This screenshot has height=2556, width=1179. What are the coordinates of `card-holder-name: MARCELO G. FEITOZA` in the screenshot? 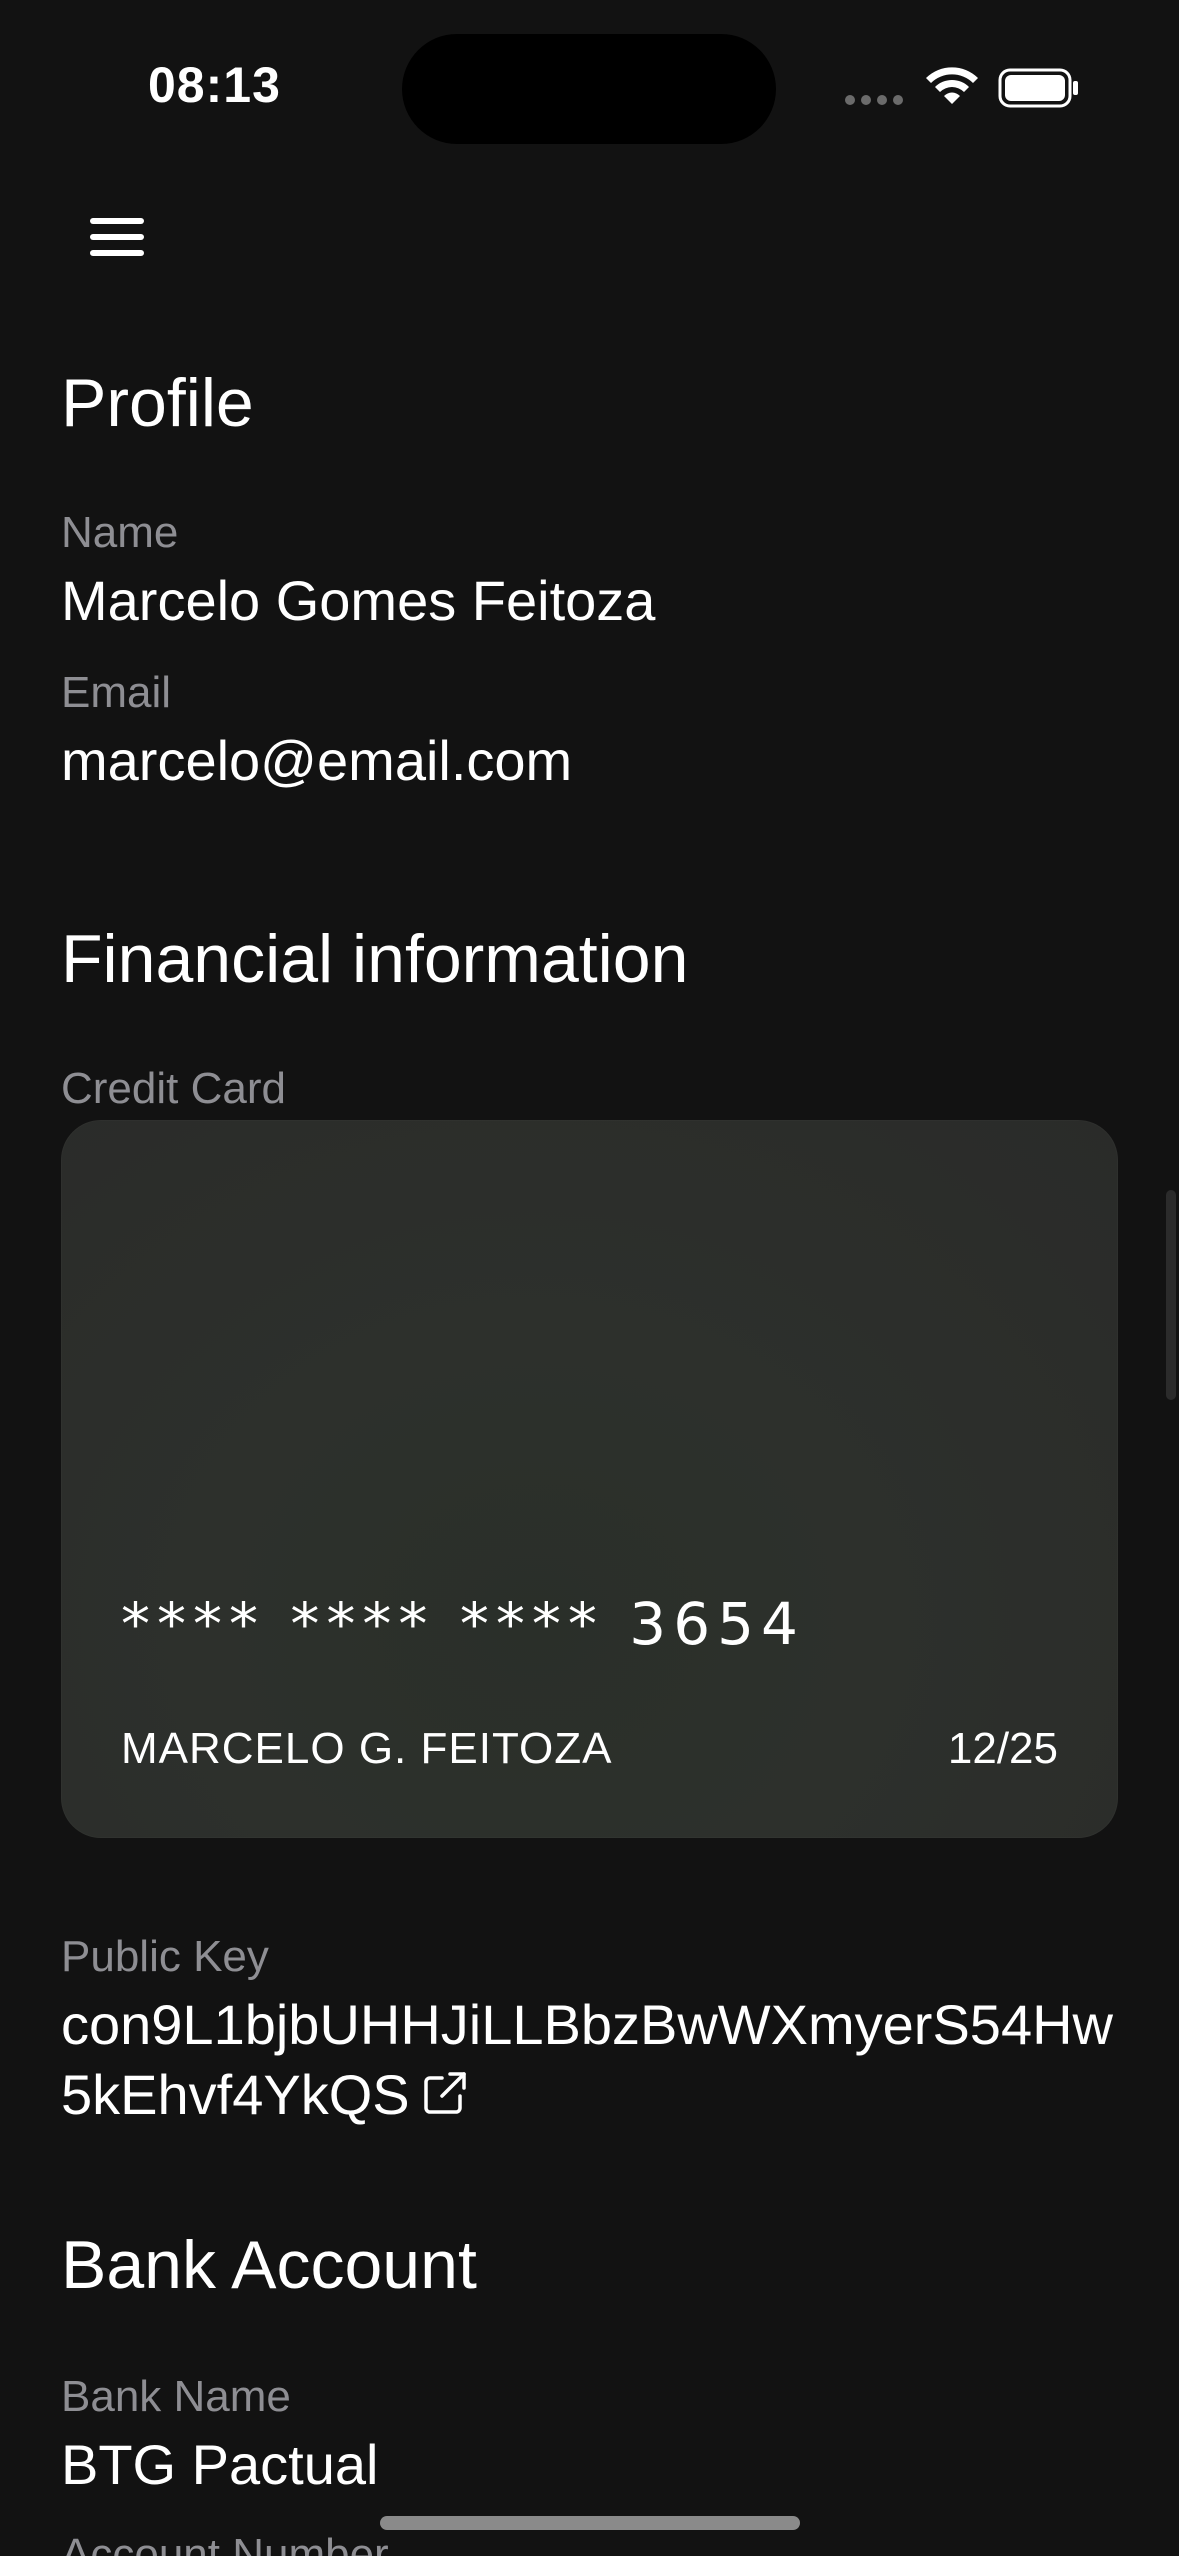 It's located at (367, 1748).